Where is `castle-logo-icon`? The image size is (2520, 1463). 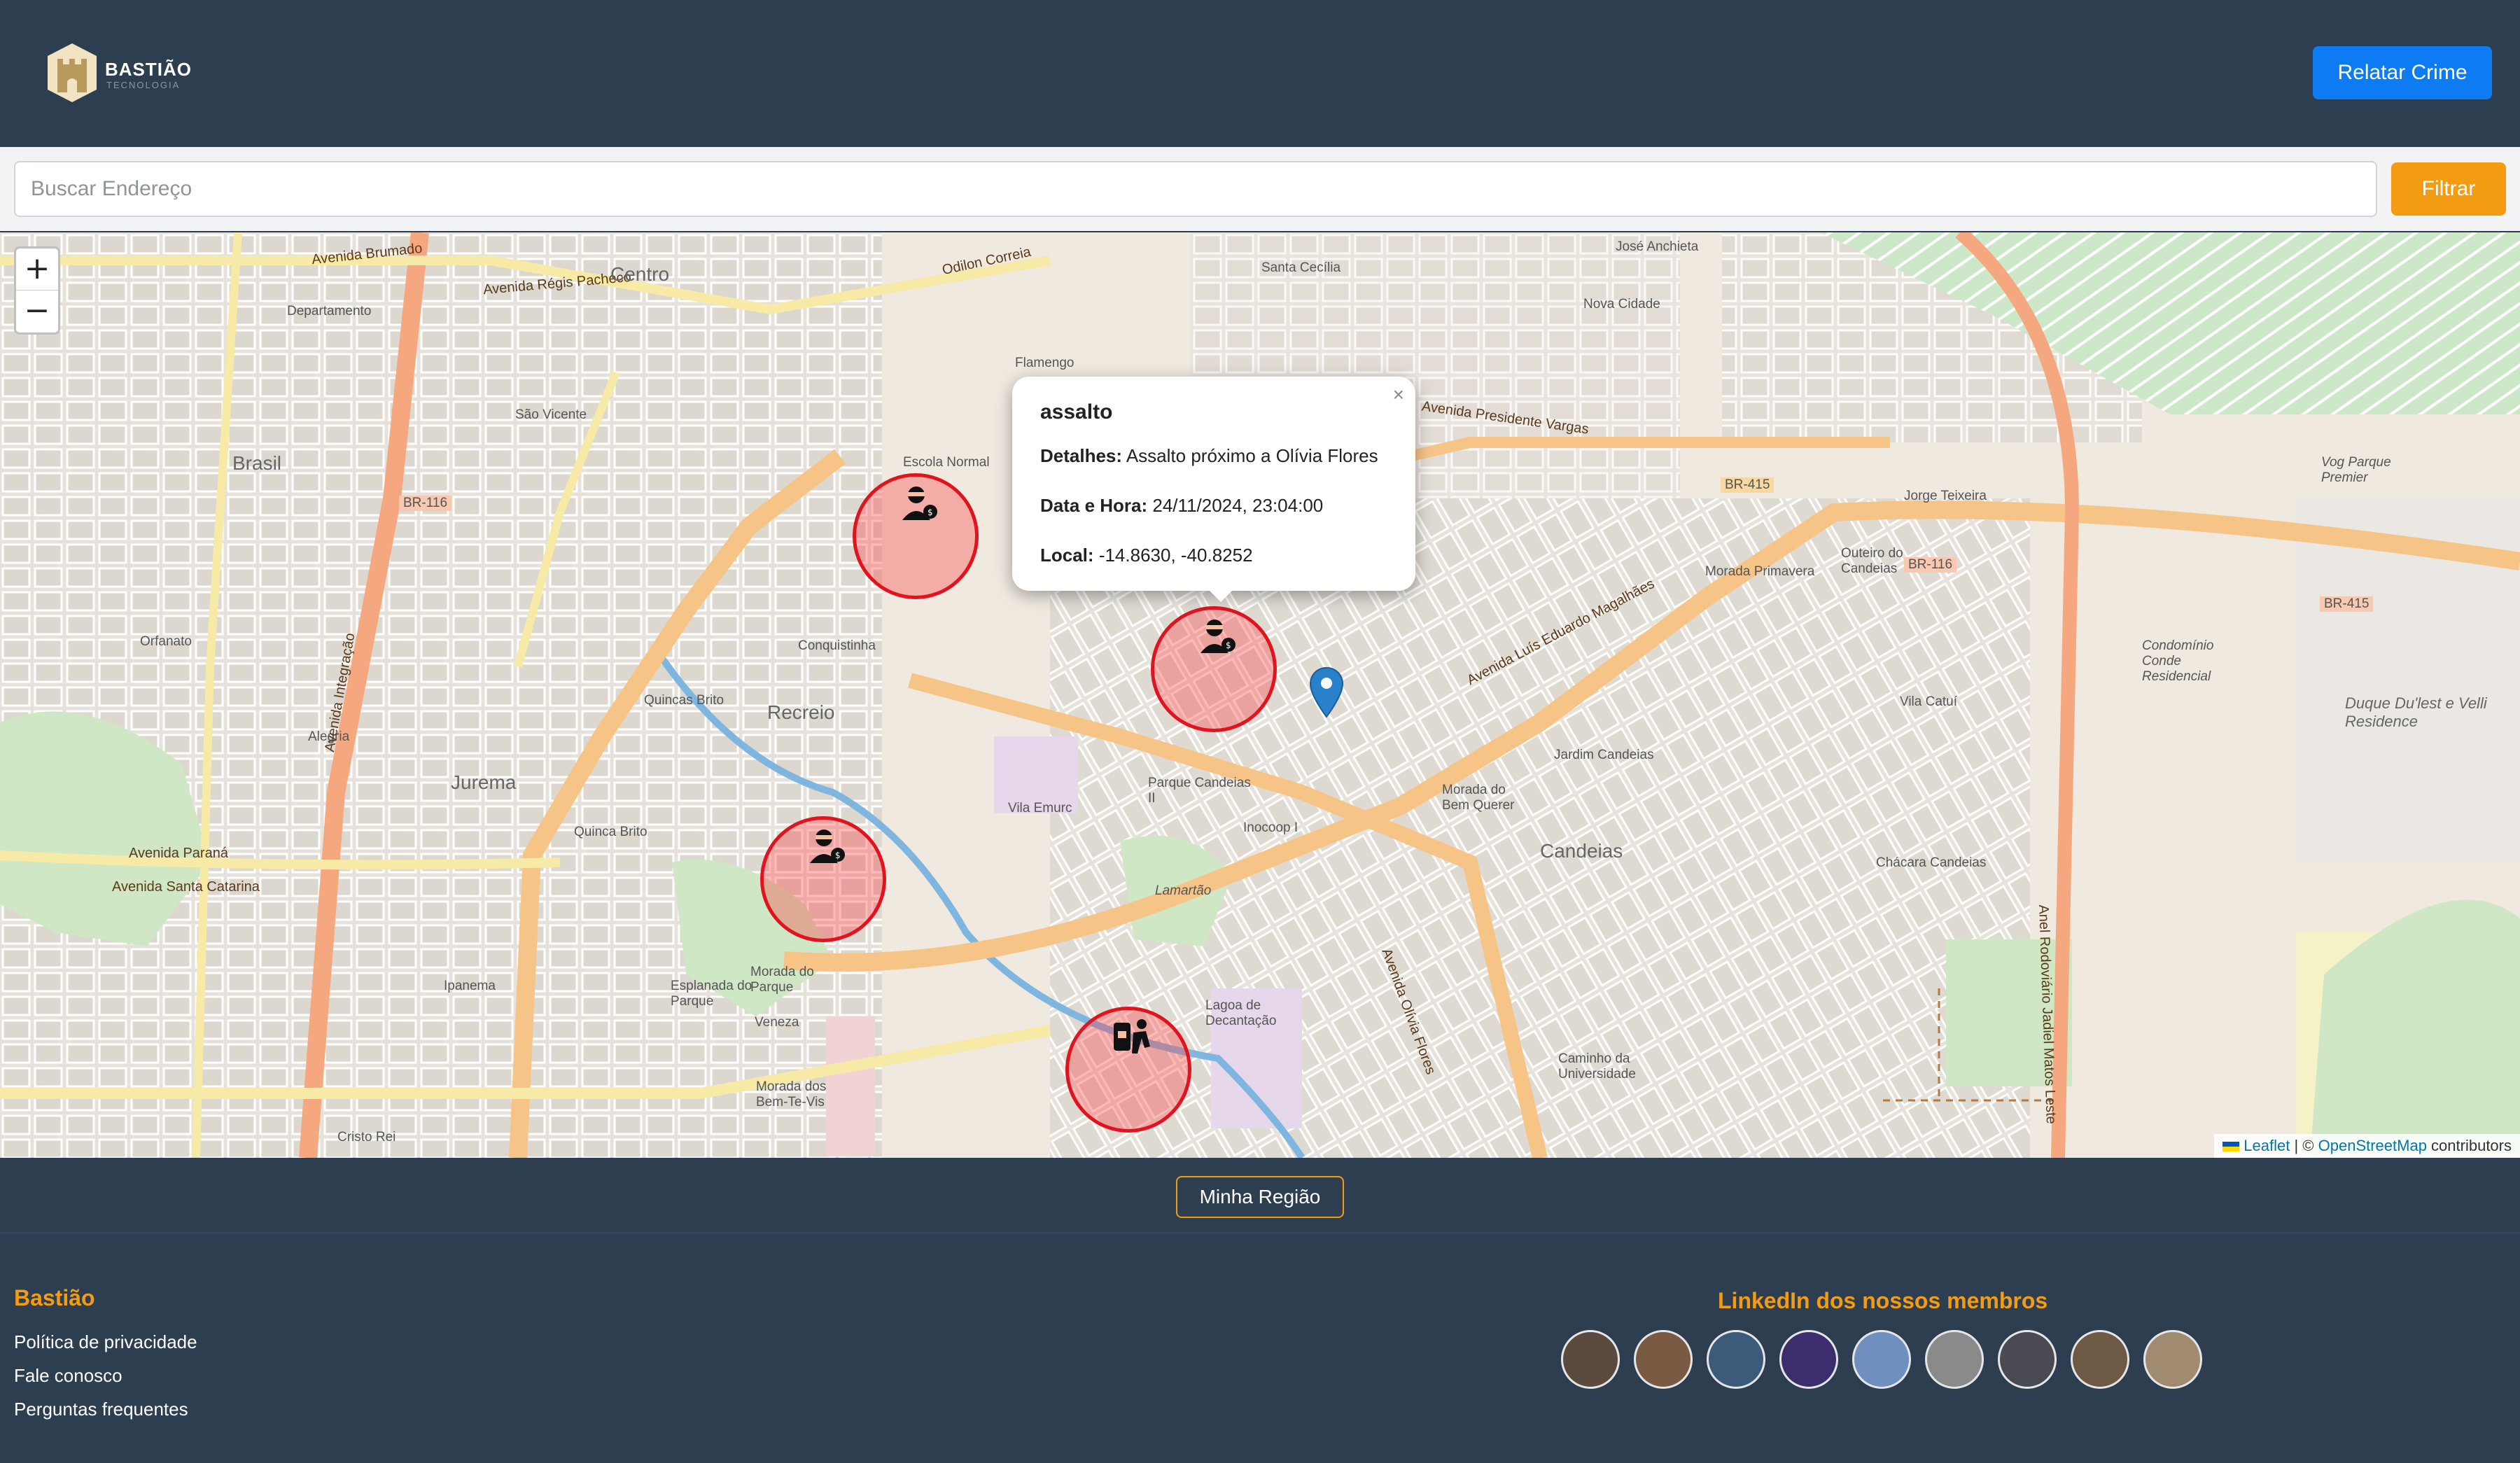 castle-logo-icon is located at coordinates (72, 72).